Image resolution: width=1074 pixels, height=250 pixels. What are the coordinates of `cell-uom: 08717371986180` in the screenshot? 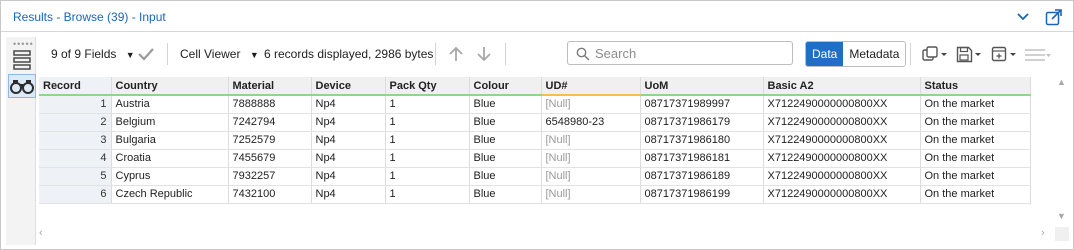 It's located at (702, 140).